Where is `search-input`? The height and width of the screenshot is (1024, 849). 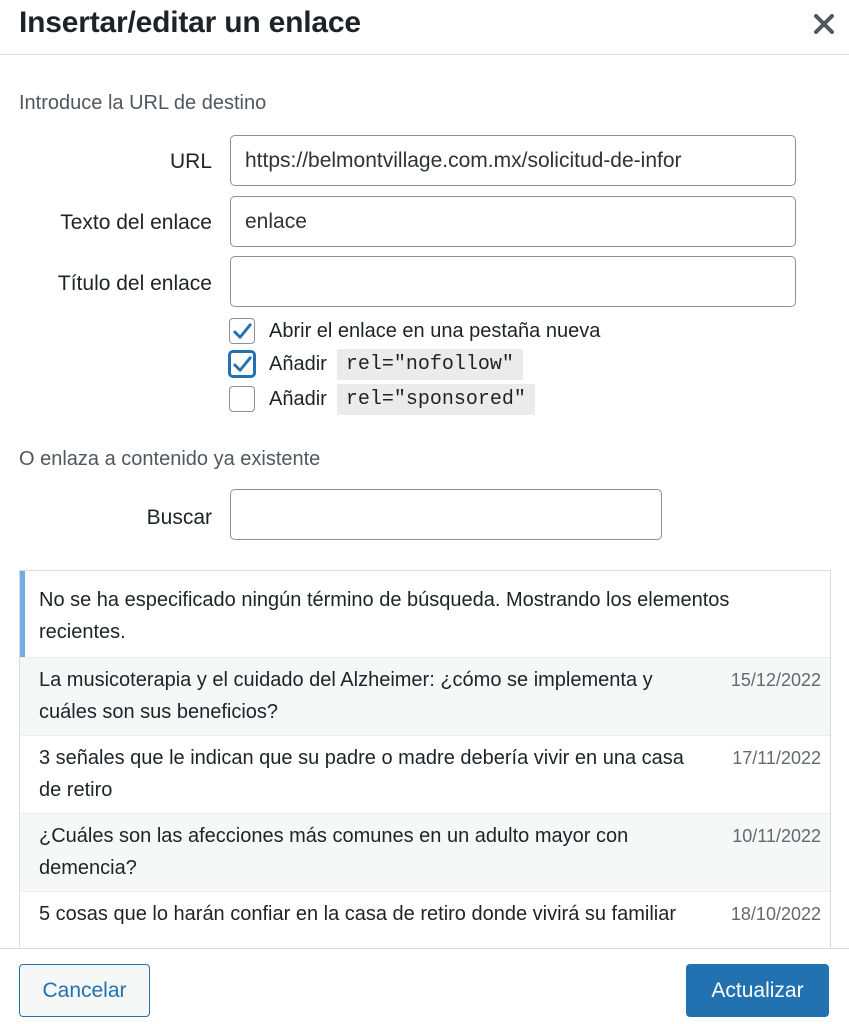 search-input is located at coordinates (446, 514).